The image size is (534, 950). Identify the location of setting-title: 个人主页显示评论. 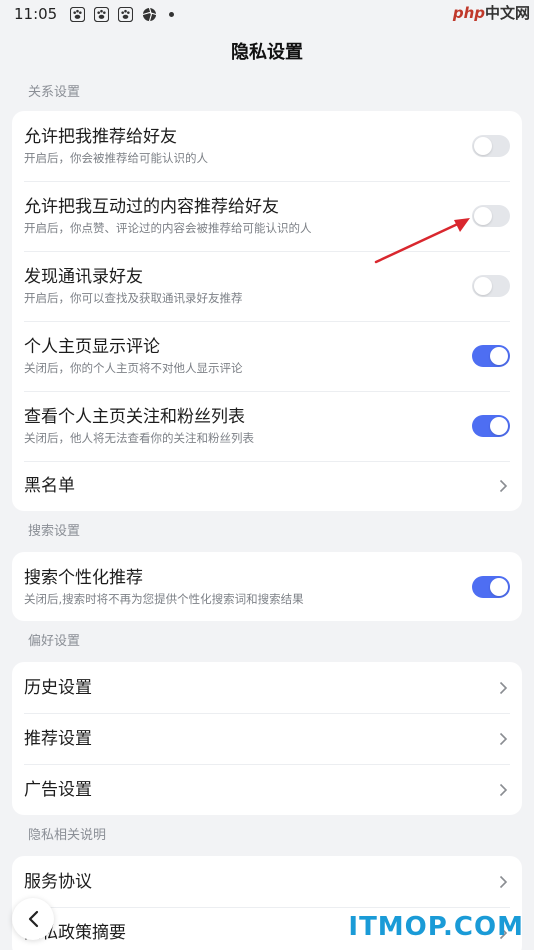
(92, 347).